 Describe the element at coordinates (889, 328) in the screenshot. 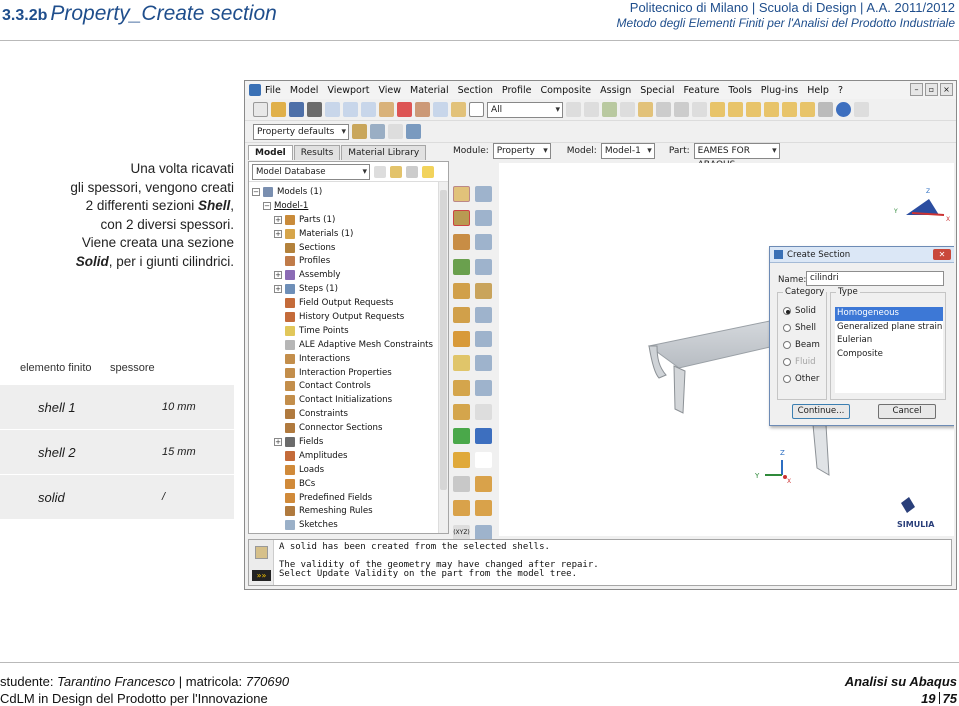

I see `type-generalized-plane-strain: Generalized plane strain` at that location.